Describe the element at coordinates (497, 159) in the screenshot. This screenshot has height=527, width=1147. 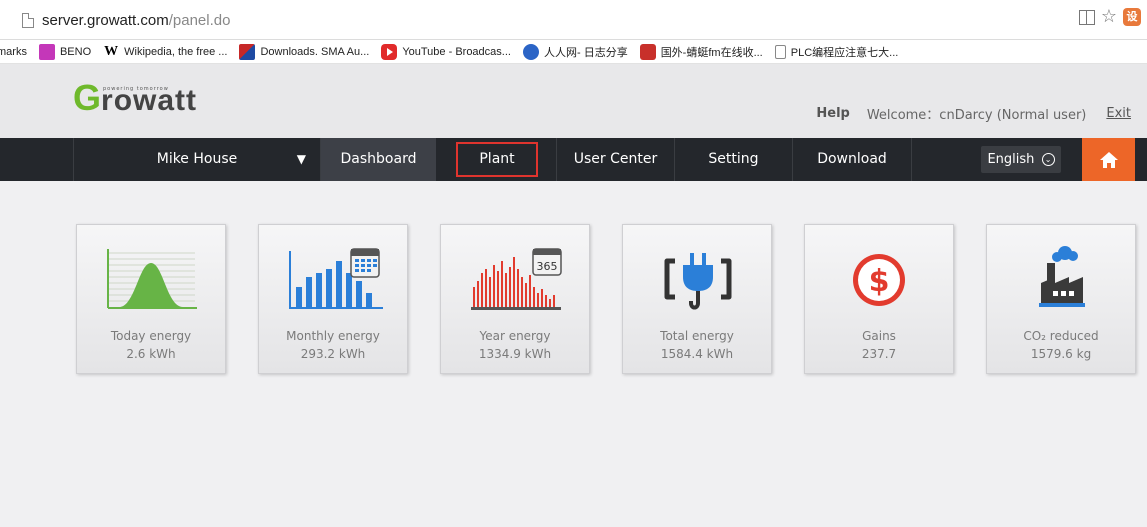
I see `nav-plant: Plant` at that location.